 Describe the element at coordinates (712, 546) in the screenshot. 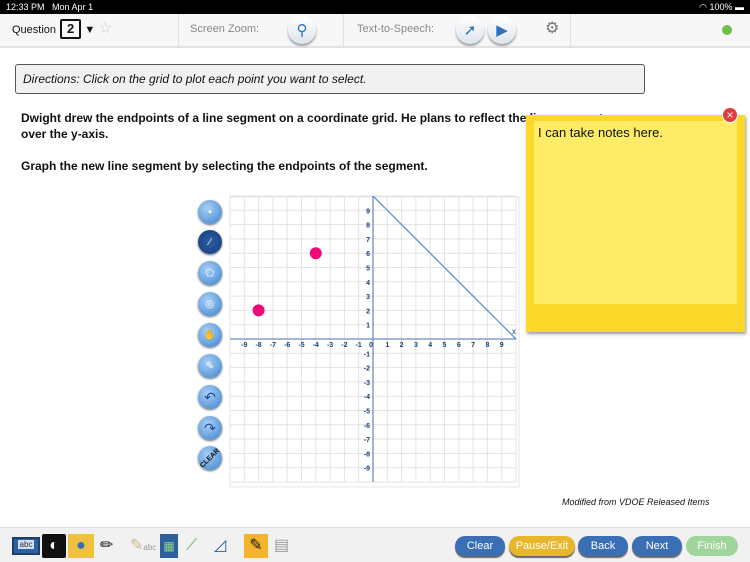

I see `finish-button: Finish` at that location.